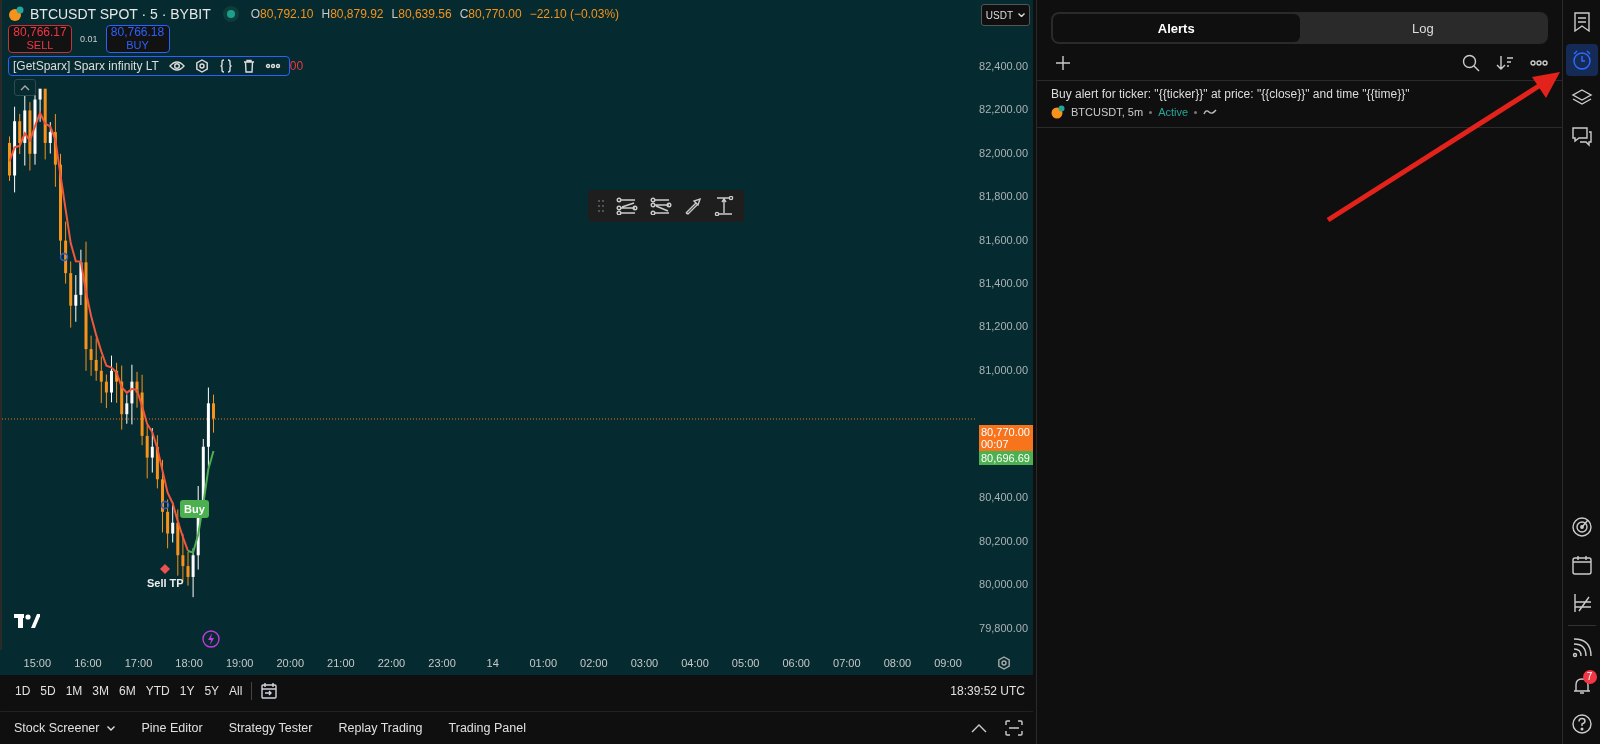 The width and height of the screenshot is (1600, 744). What do you see at coordinates (601, 206) in the screenshot?
I see `drag-handle-icon` at bounding box center [601, 206].